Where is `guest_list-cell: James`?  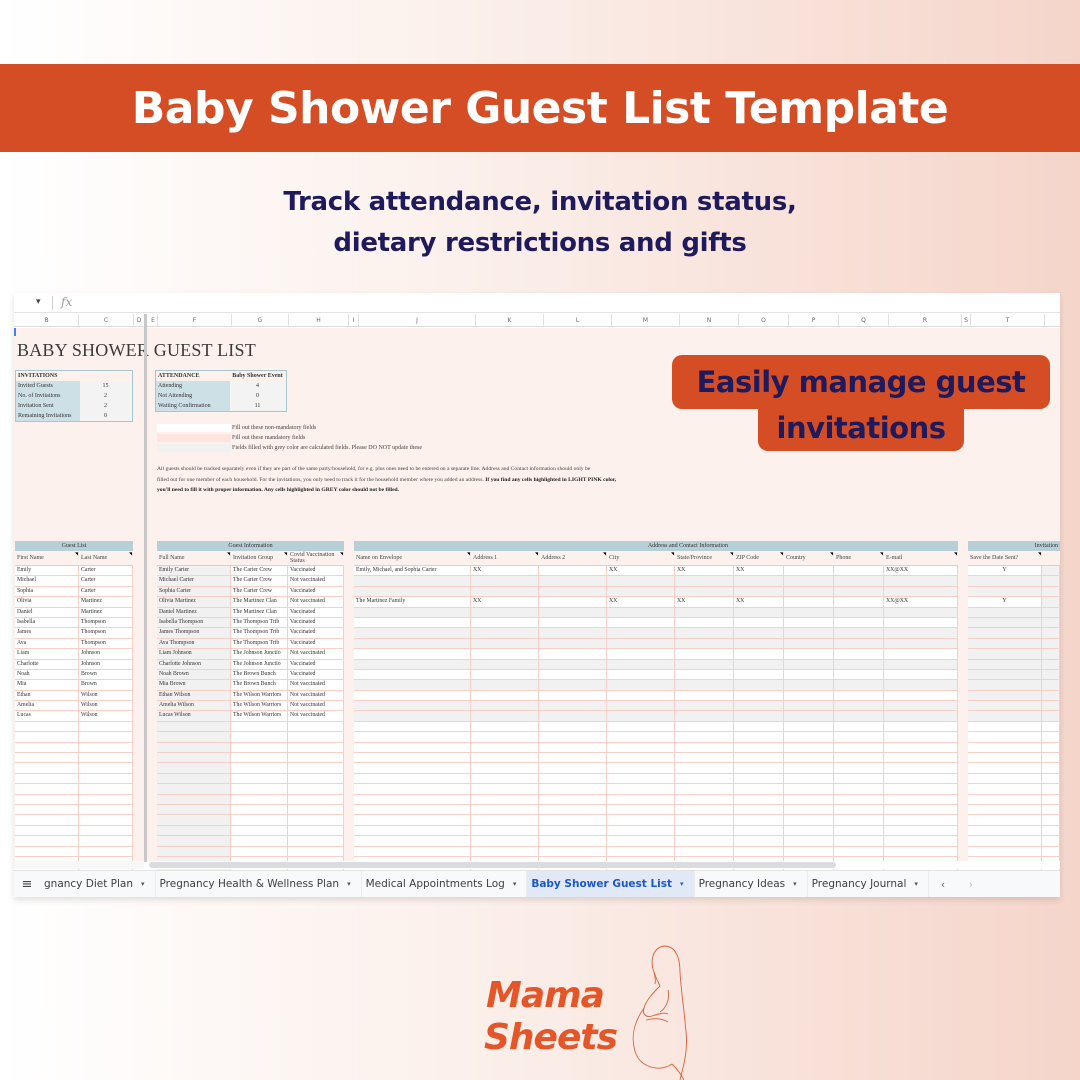 guest_list-cell: James is located at coordinates (47, 633).